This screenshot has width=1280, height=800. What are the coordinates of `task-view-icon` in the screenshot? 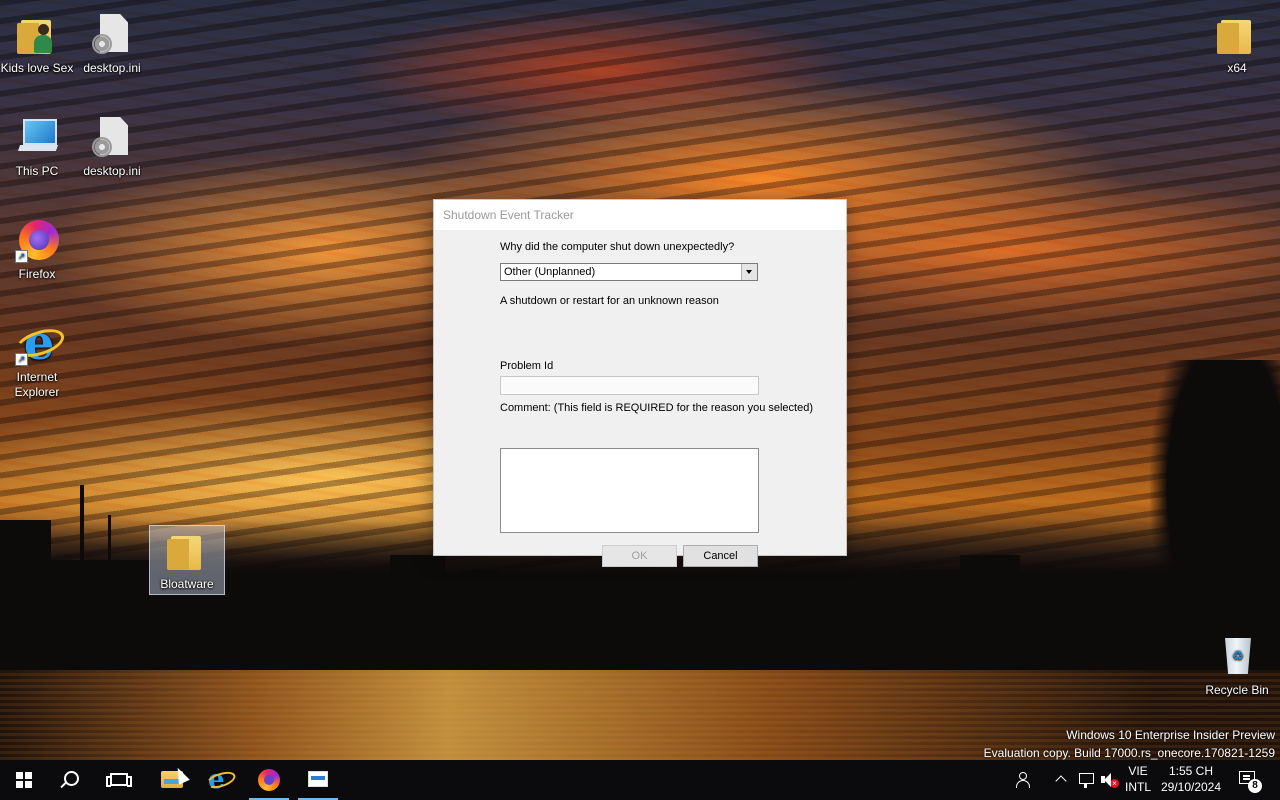 It's located at (119, 780).